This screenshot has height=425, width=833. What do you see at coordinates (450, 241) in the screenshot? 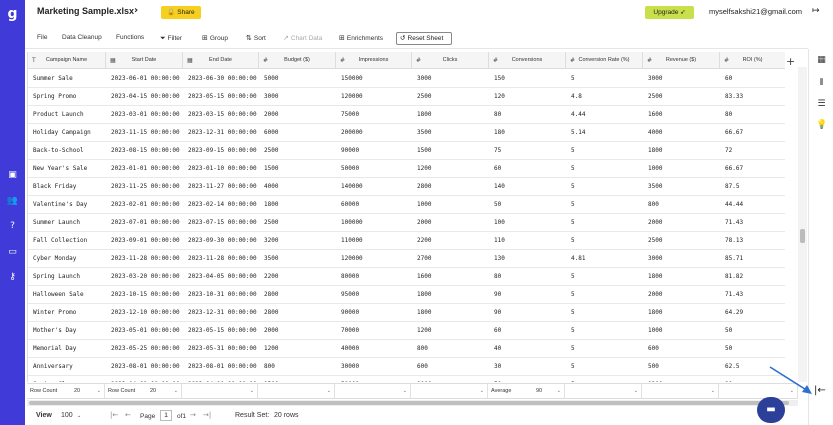
I see `table-cell: 2200` at bounding box center [450, 241].